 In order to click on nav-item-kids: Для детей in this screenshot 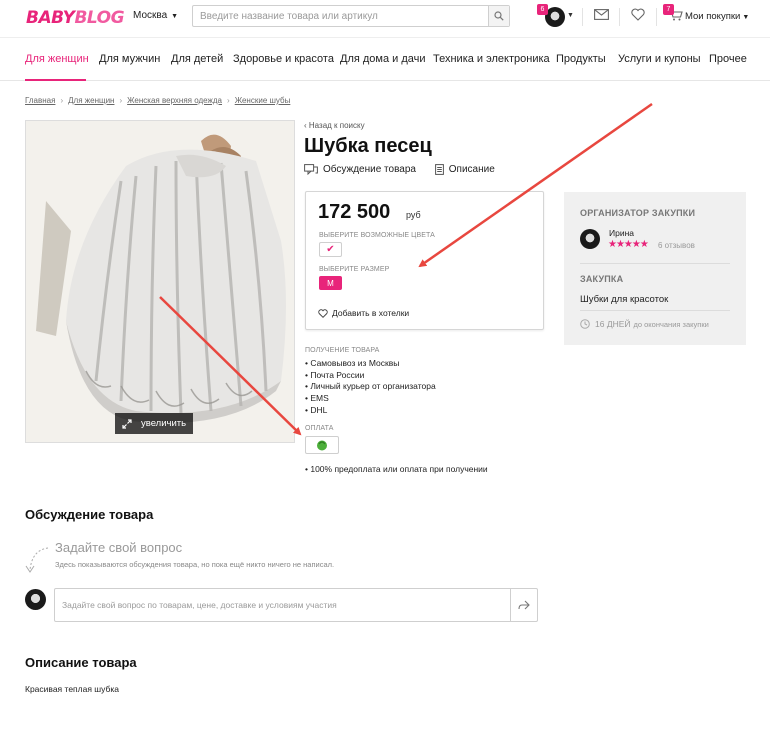, I will do `click(197, 59)`.